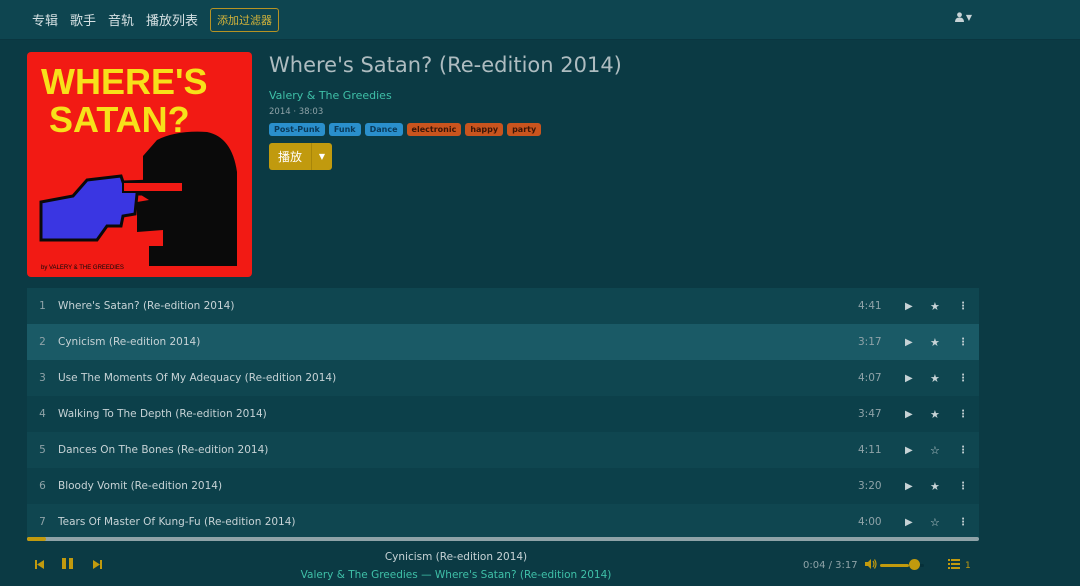  Describe the element at coordinates (37, 539) in the screenshot. I see `playback-progress-fill` at that location.